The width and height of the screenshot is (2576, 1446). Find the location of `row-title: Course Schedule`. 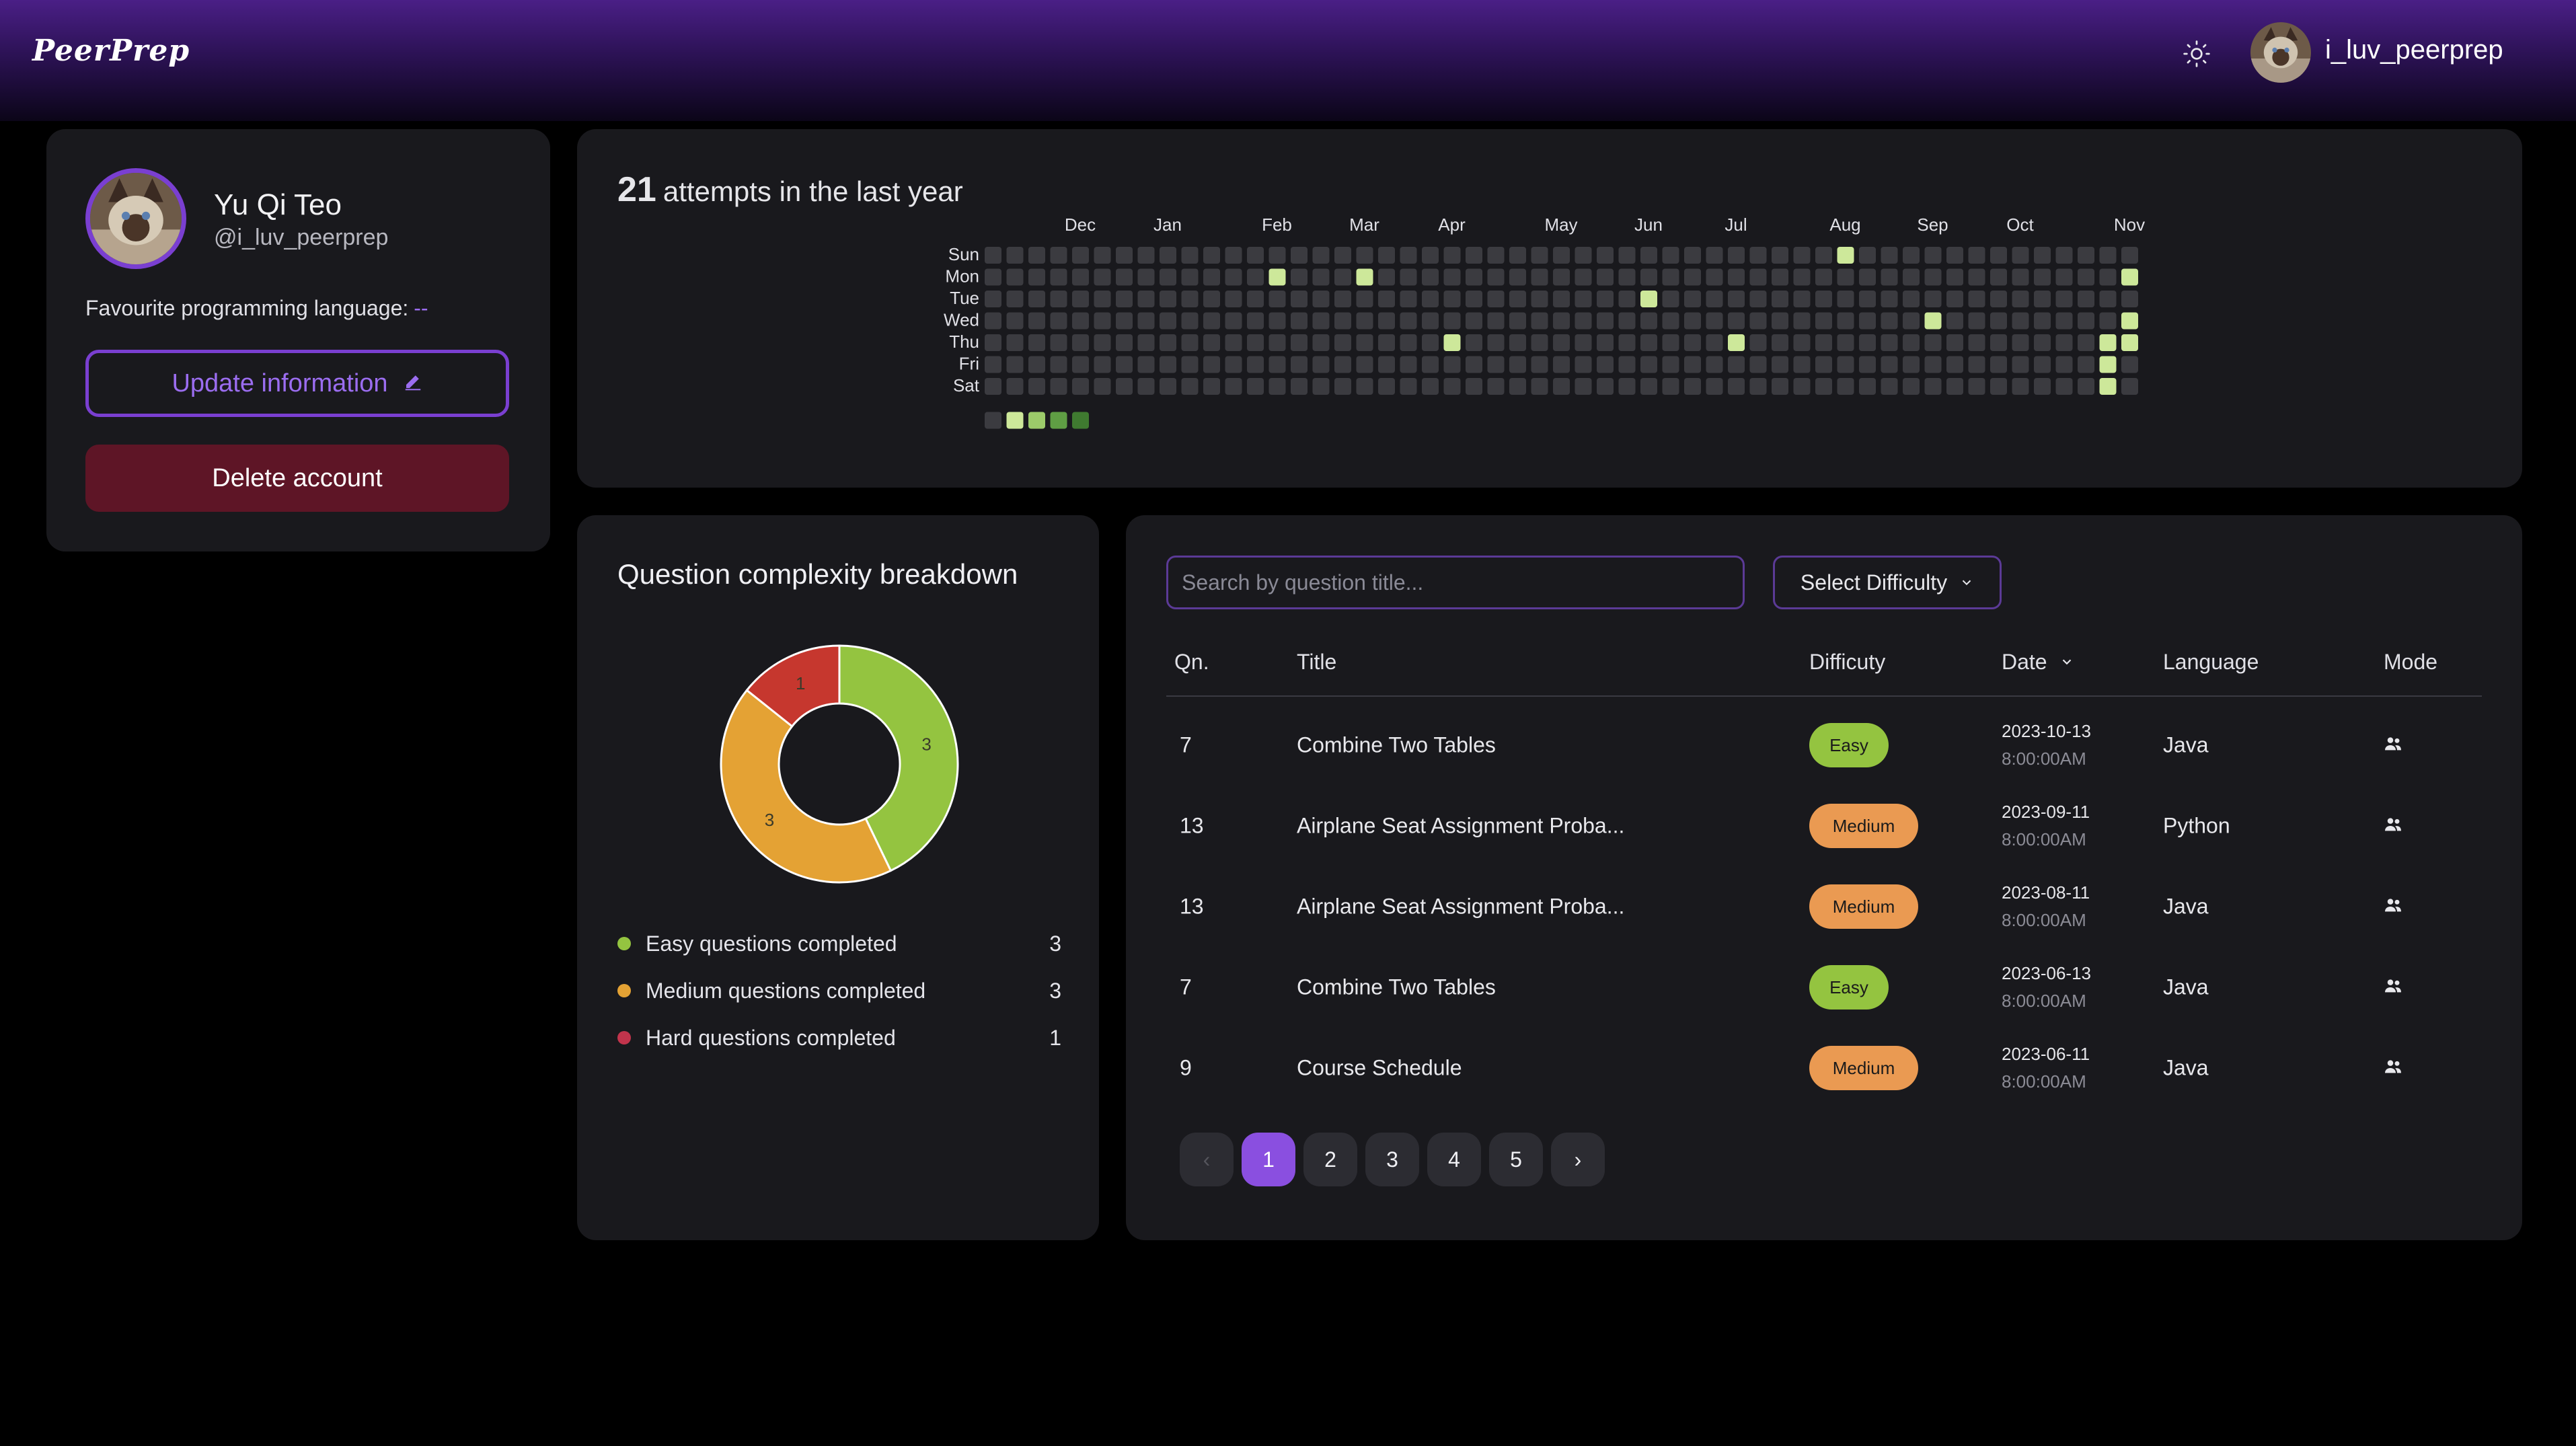

row-title: Course Schedule is located at coordinates (1379, 1068).